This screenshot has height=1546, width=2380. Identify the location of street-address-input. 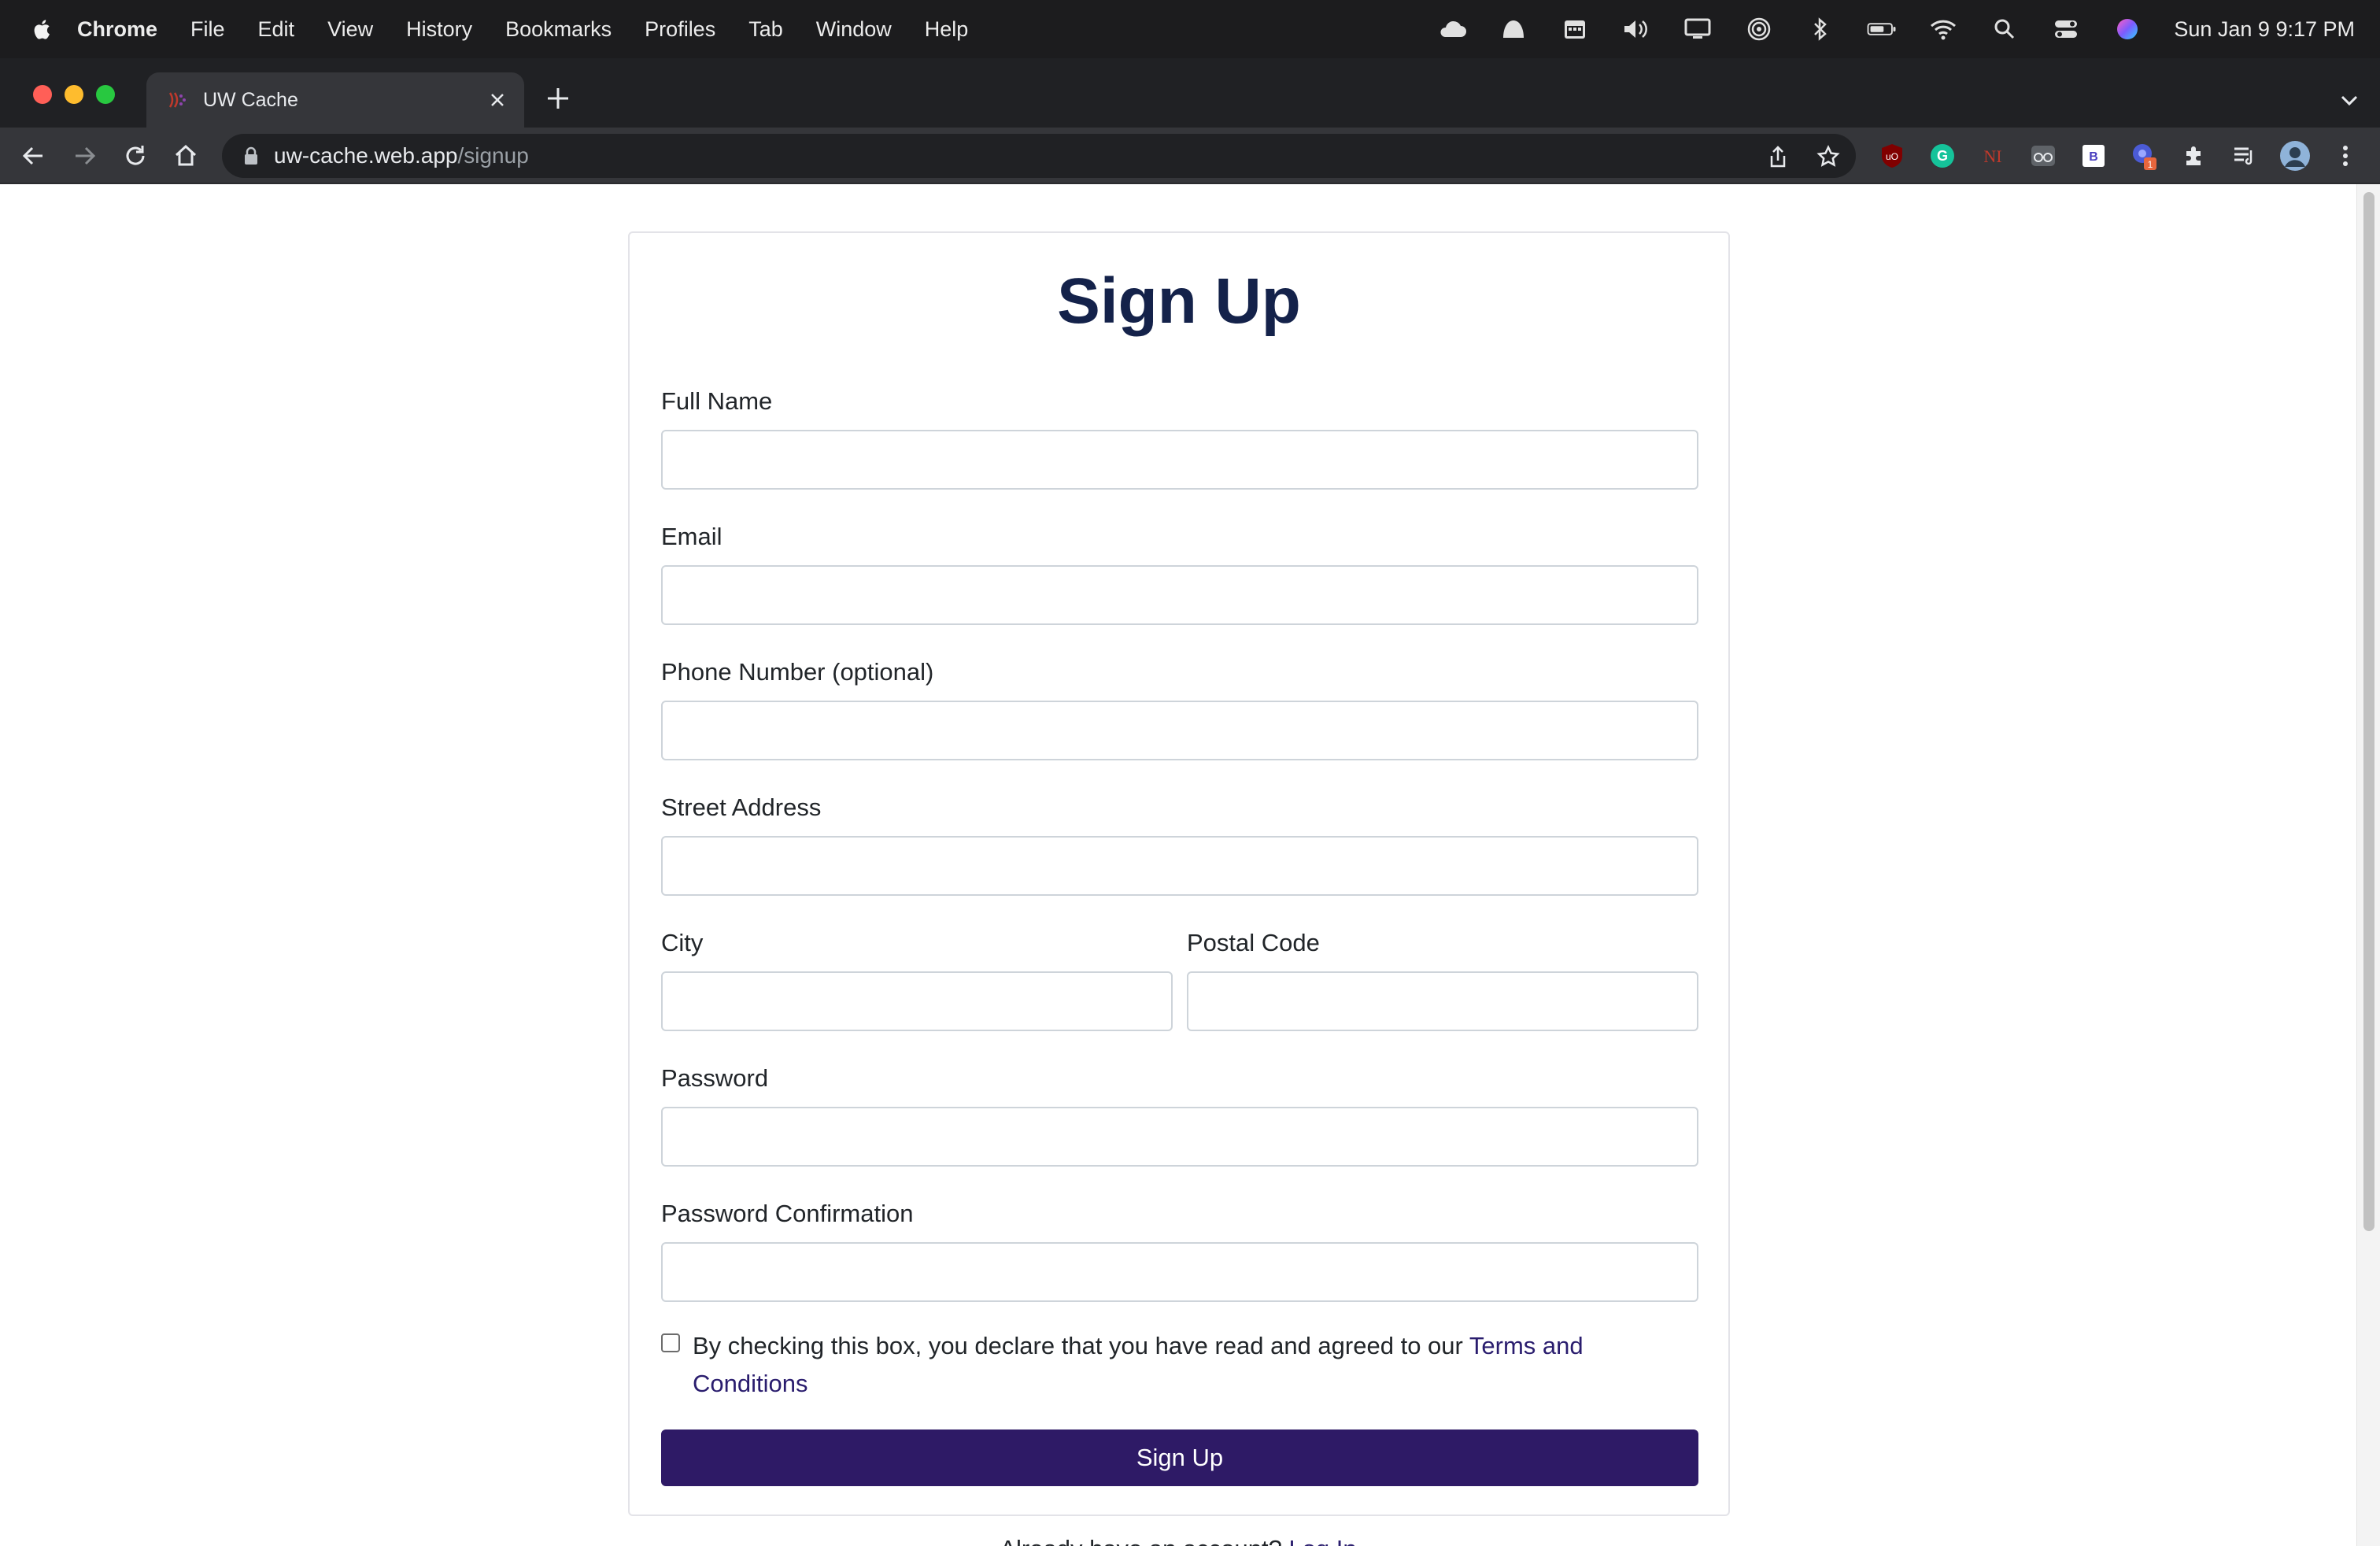
(1179, 866).